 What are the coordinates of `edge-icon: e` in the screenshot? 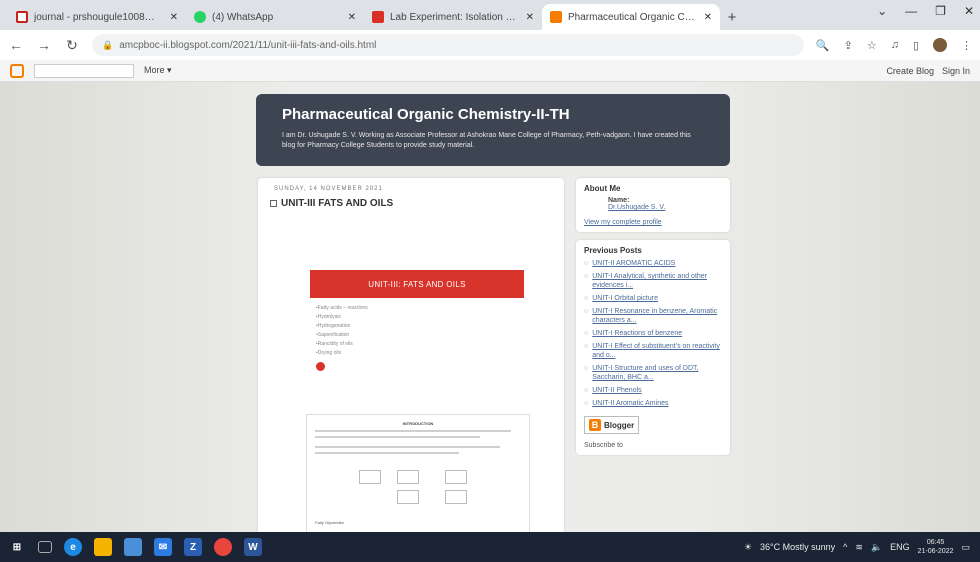 It's located at (73, 547).